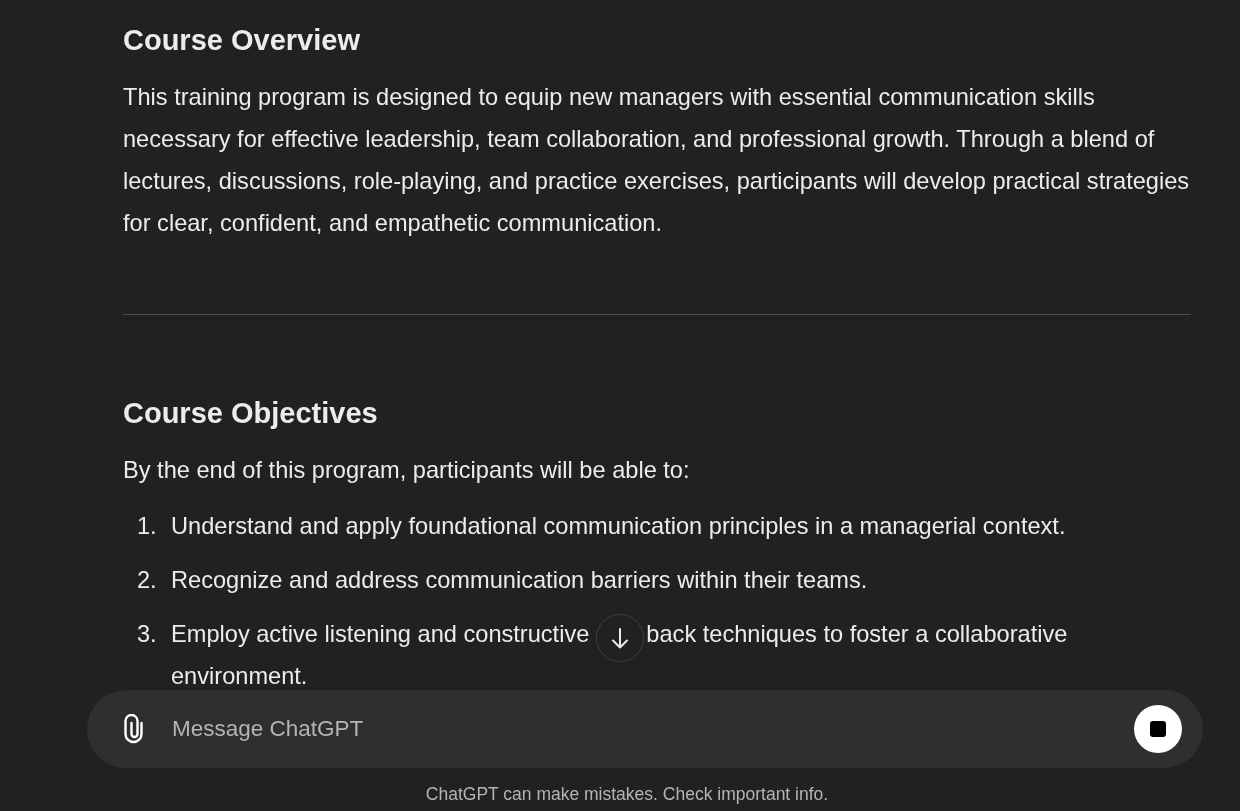 Image resolution: width=1240 pixels, height=811 pixels. Describe the element at coordinates (251, 413) in the screenshot. I see `section-heading: Course Objectives` at that location.